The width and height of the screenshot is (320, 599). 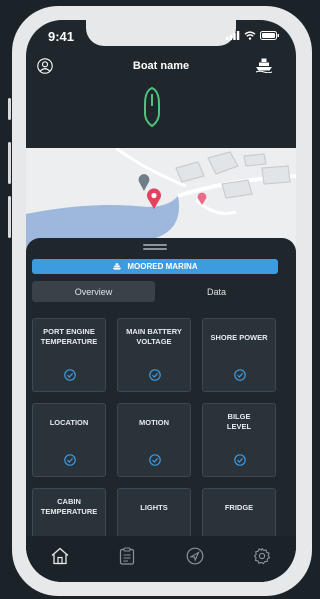 I want to click on card-label: LOCATION, so click(x=69, y=422).